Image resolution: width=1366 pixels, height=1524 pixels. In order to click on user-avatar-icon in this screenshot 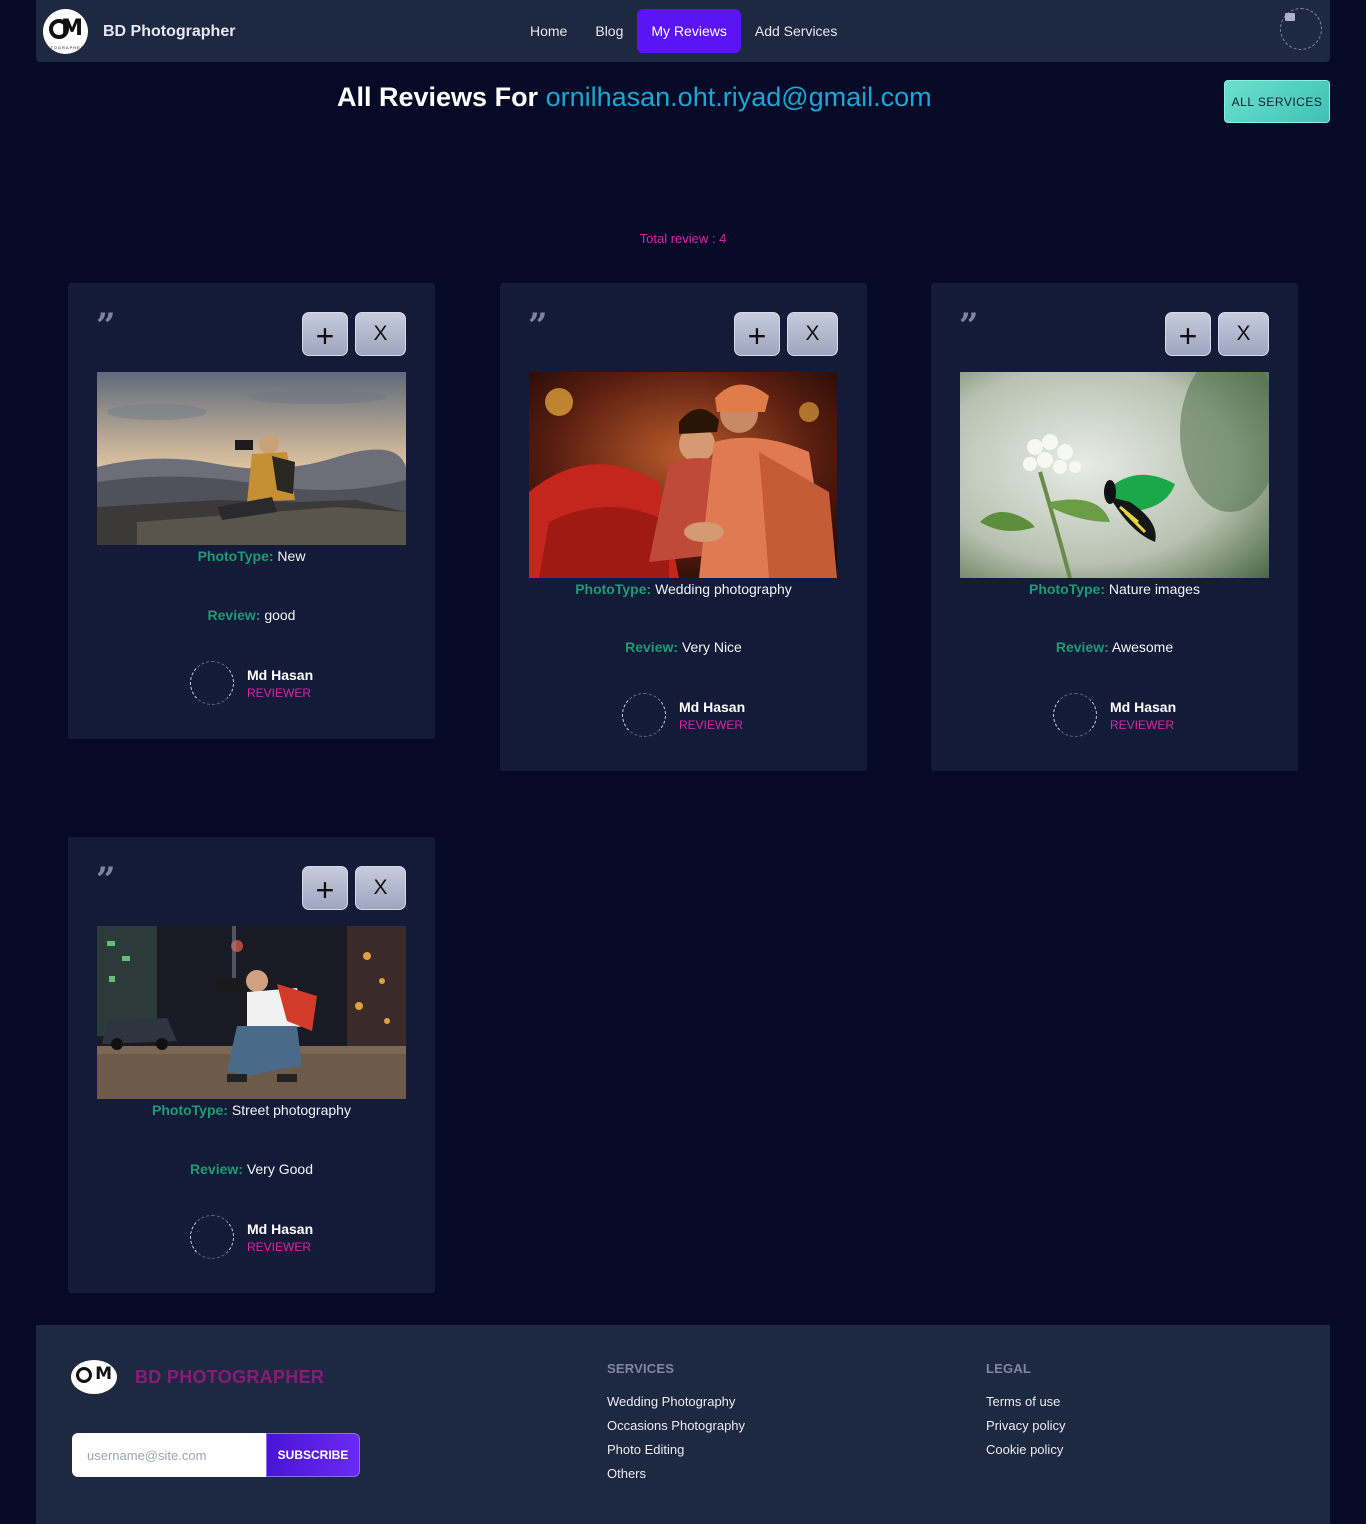, I will do `click(1301, 29)`.